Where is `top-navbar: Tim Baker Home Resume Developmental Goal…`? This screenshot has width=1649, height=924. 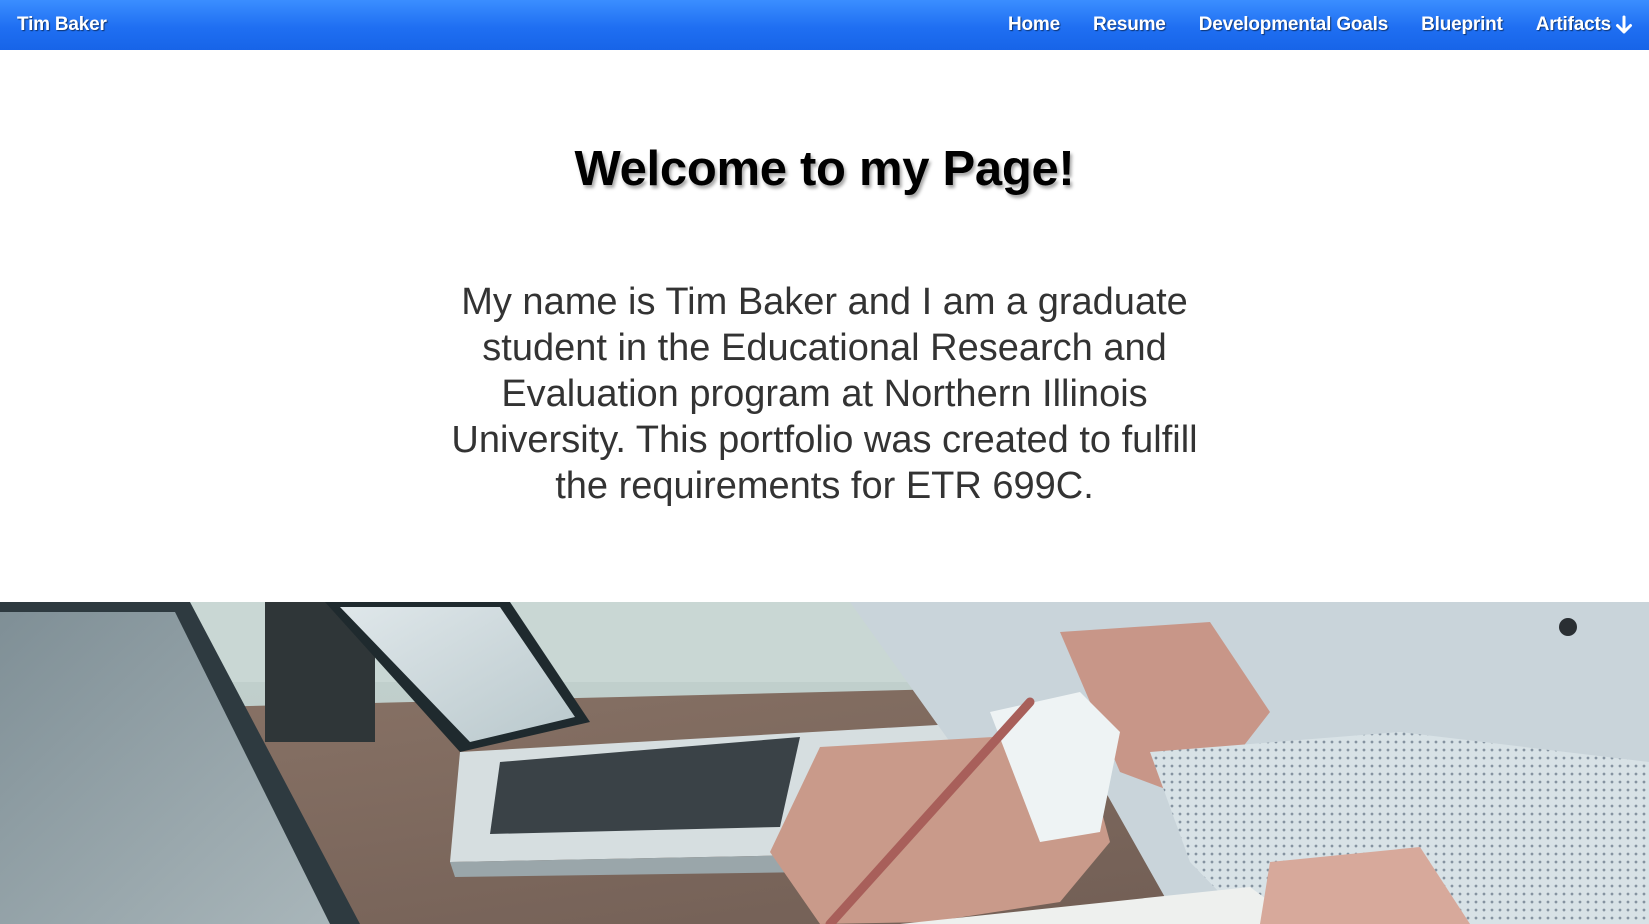 top-navbar: Tim Baker Home Resume Developmental Goal… is located at coordinates (824, 25).